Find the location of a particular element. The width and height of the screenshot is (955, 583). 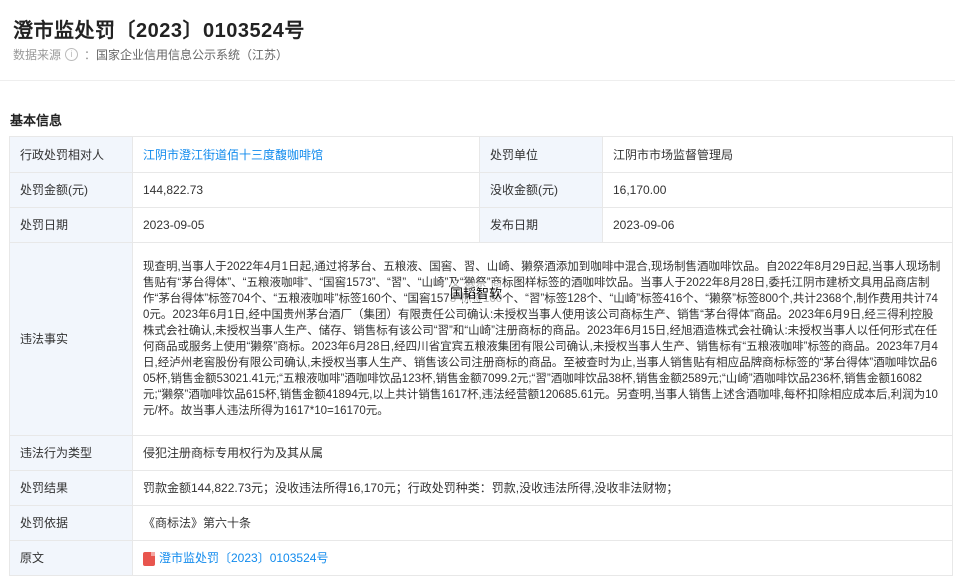

table-row: 处罚日期 2023-09-05 发布日期 2023-09-06 is located at coordinates (481, 225).